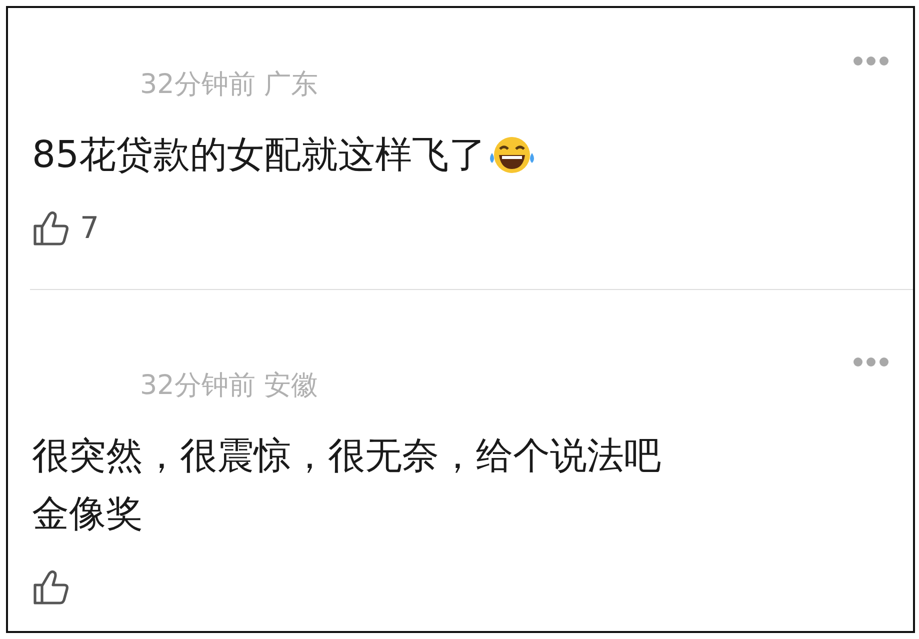  Describe the element at coordinates (512, 155) in the screenshot. I see `laughing-emoji-icon` at that location.